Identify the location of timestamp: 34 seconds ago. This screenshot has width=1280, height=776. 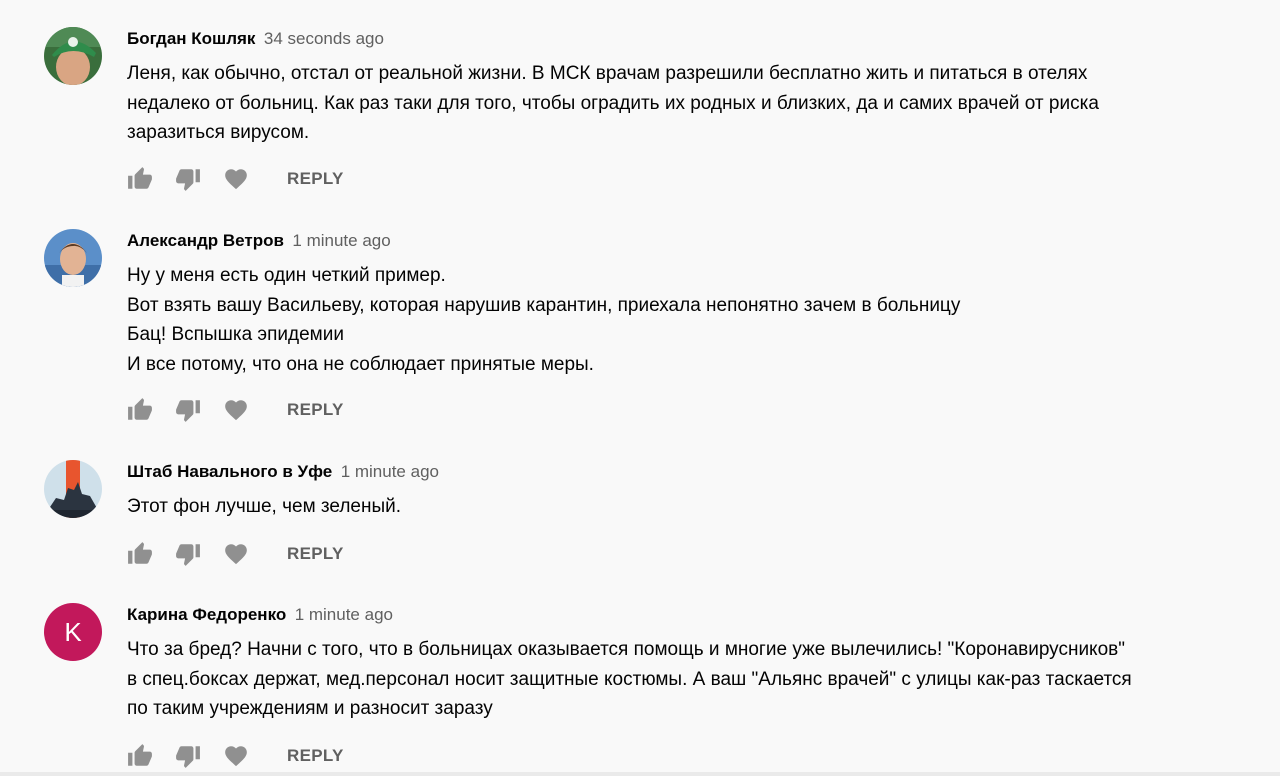
(324, 38).